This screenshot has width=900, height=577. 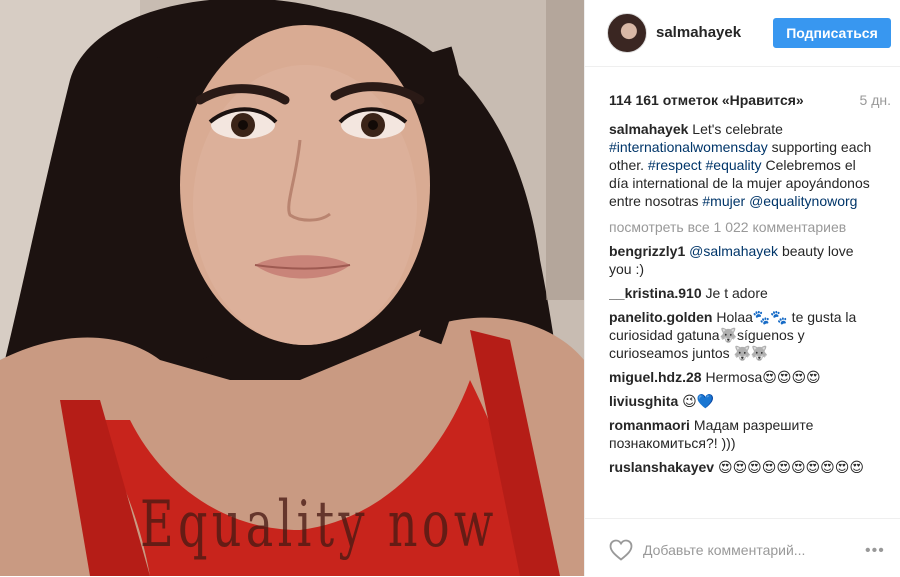 I want to click on likes-row: 114 161 отметок «Нравится» 5 дн., so click(x=750, y=102).